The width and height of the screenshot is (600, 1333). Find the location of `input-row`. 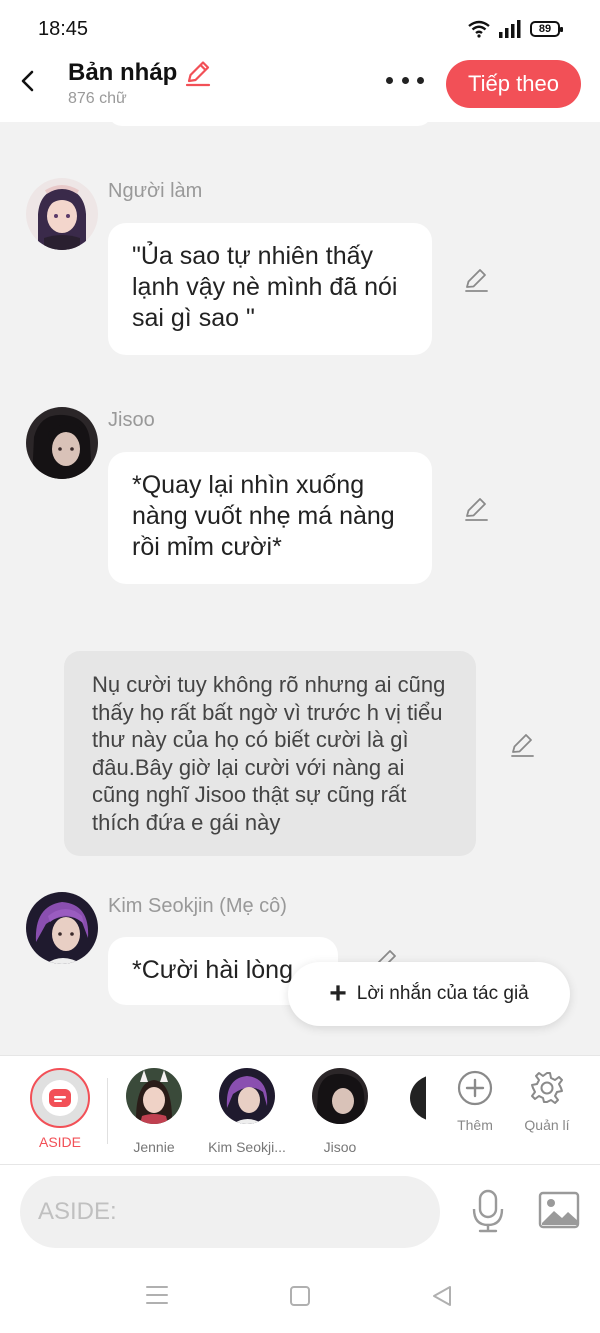

input-row is located at coordinates (300, 1212).